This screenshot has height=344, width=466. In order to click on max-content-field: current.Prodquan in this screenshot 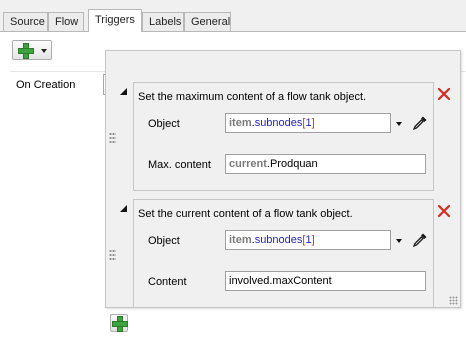, I will do `click(325, 164)`.